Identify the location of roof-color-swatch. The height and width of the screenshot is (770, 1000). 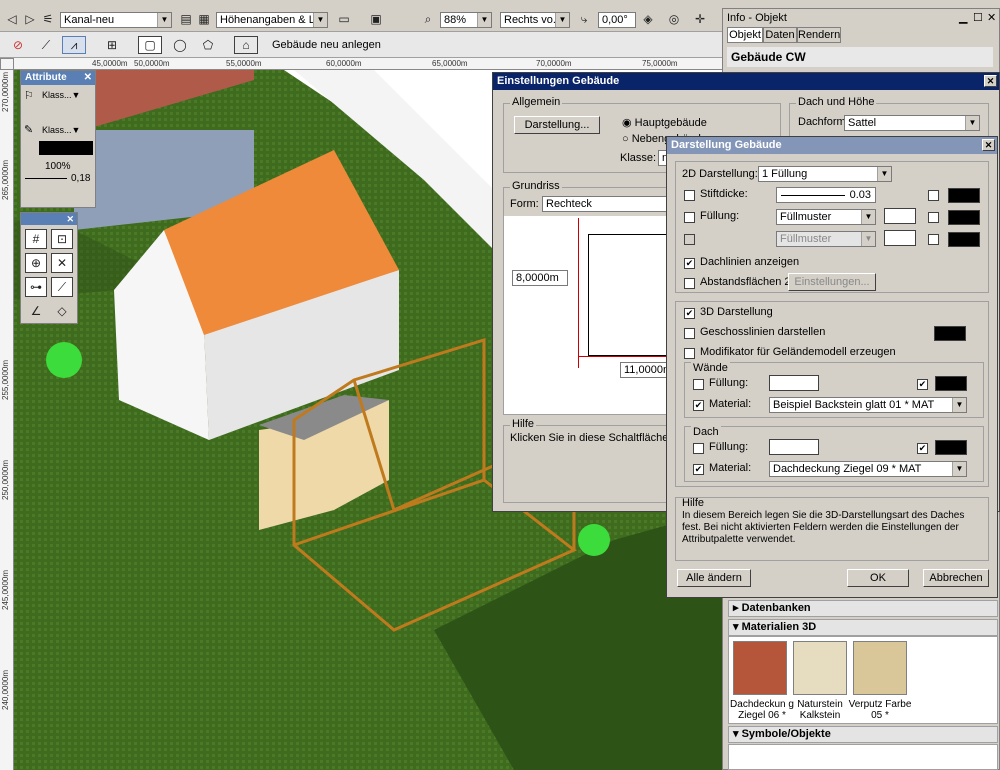
(951, 447).